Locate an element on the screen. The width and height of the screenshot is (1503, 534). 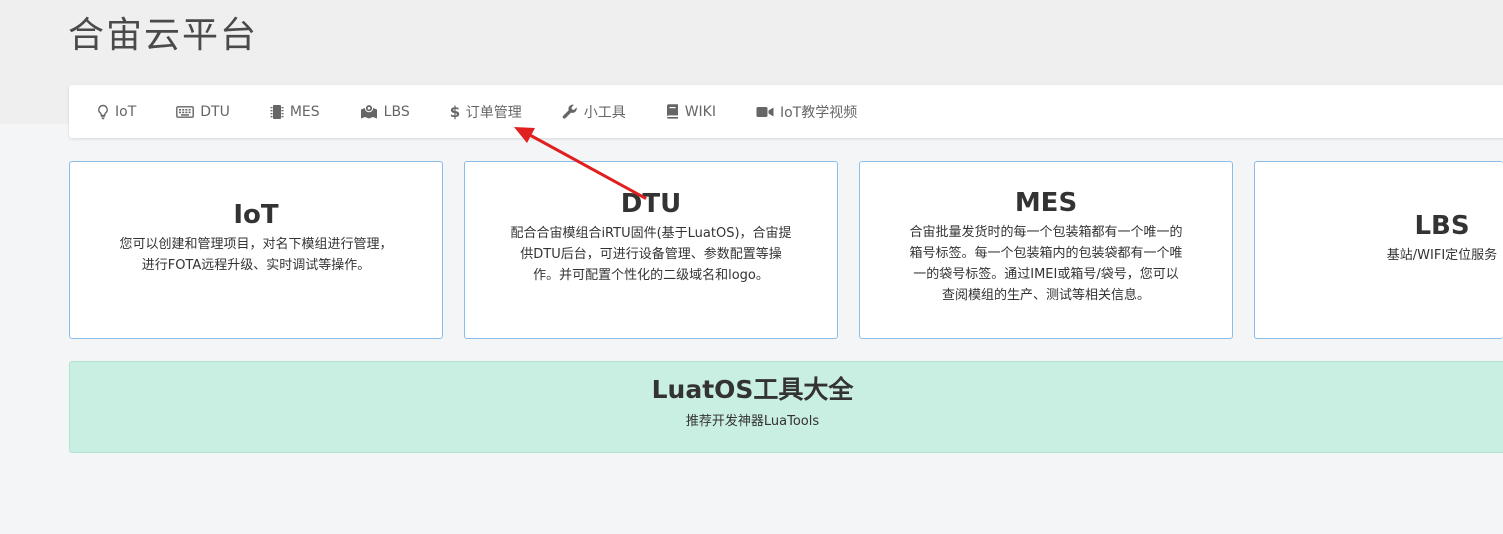
nav-item-lbs: LBS is located at coordinates (385, 112).